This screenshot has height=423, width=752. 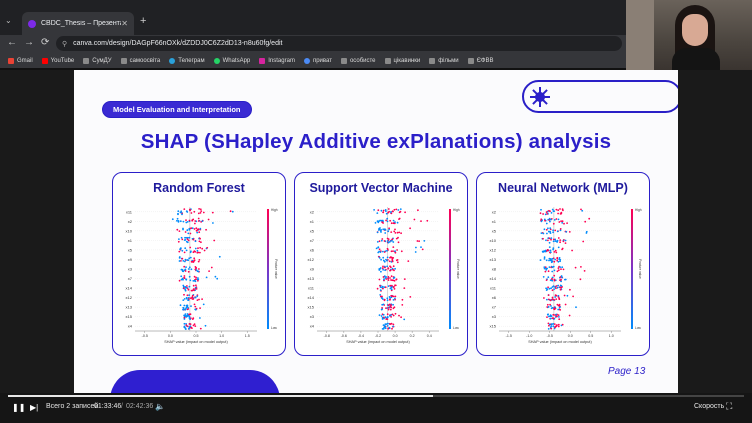 What do you see at coordinates (97, 60) in the screenshot?
I see `bookmark-sumdu: СумДУ` at bounding box center [97, 60].